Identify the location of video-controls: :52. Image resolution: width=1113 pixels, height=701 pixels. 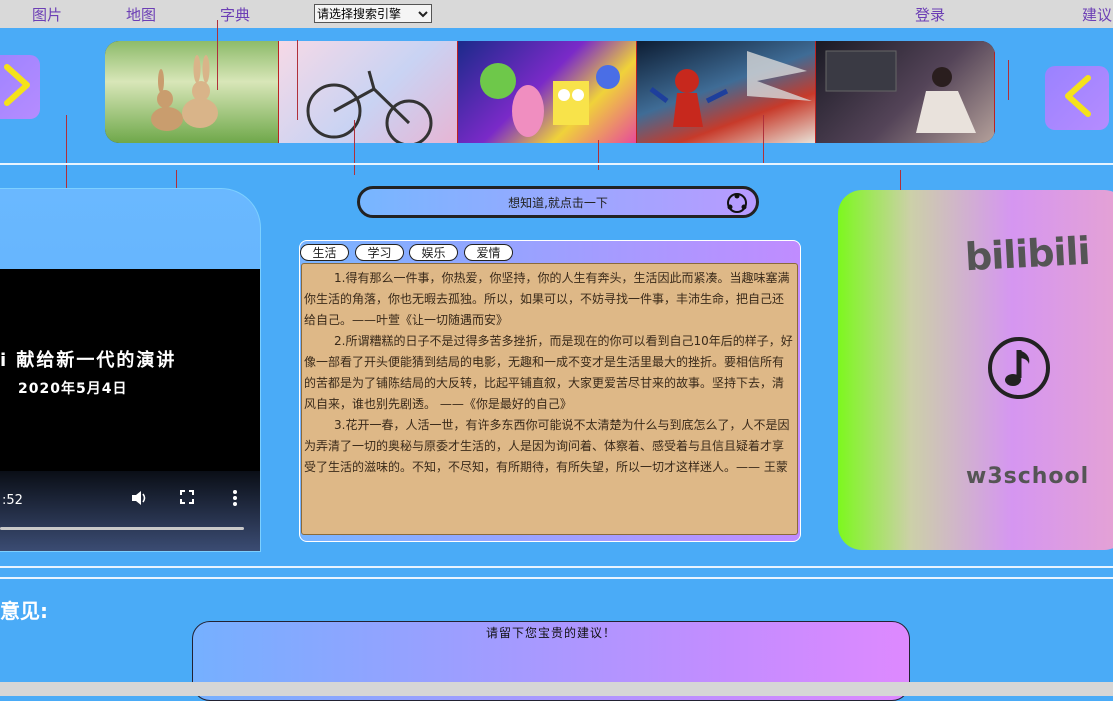
(130, 511).